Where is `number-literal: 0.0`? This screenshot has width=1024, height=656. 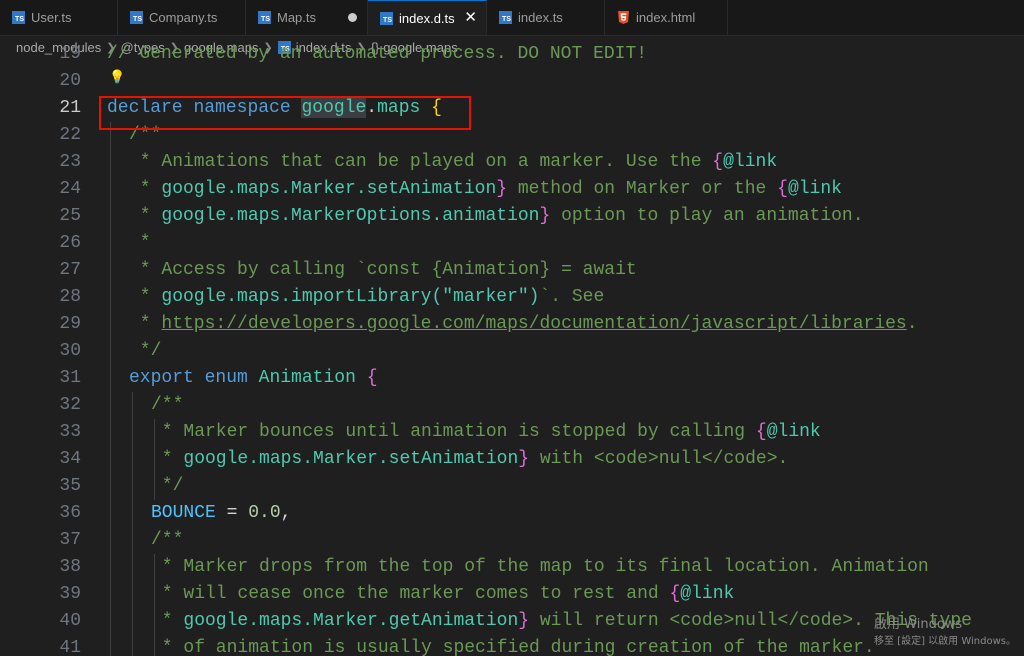 number-literal: 0.0 is located at coordinates (264, 513).